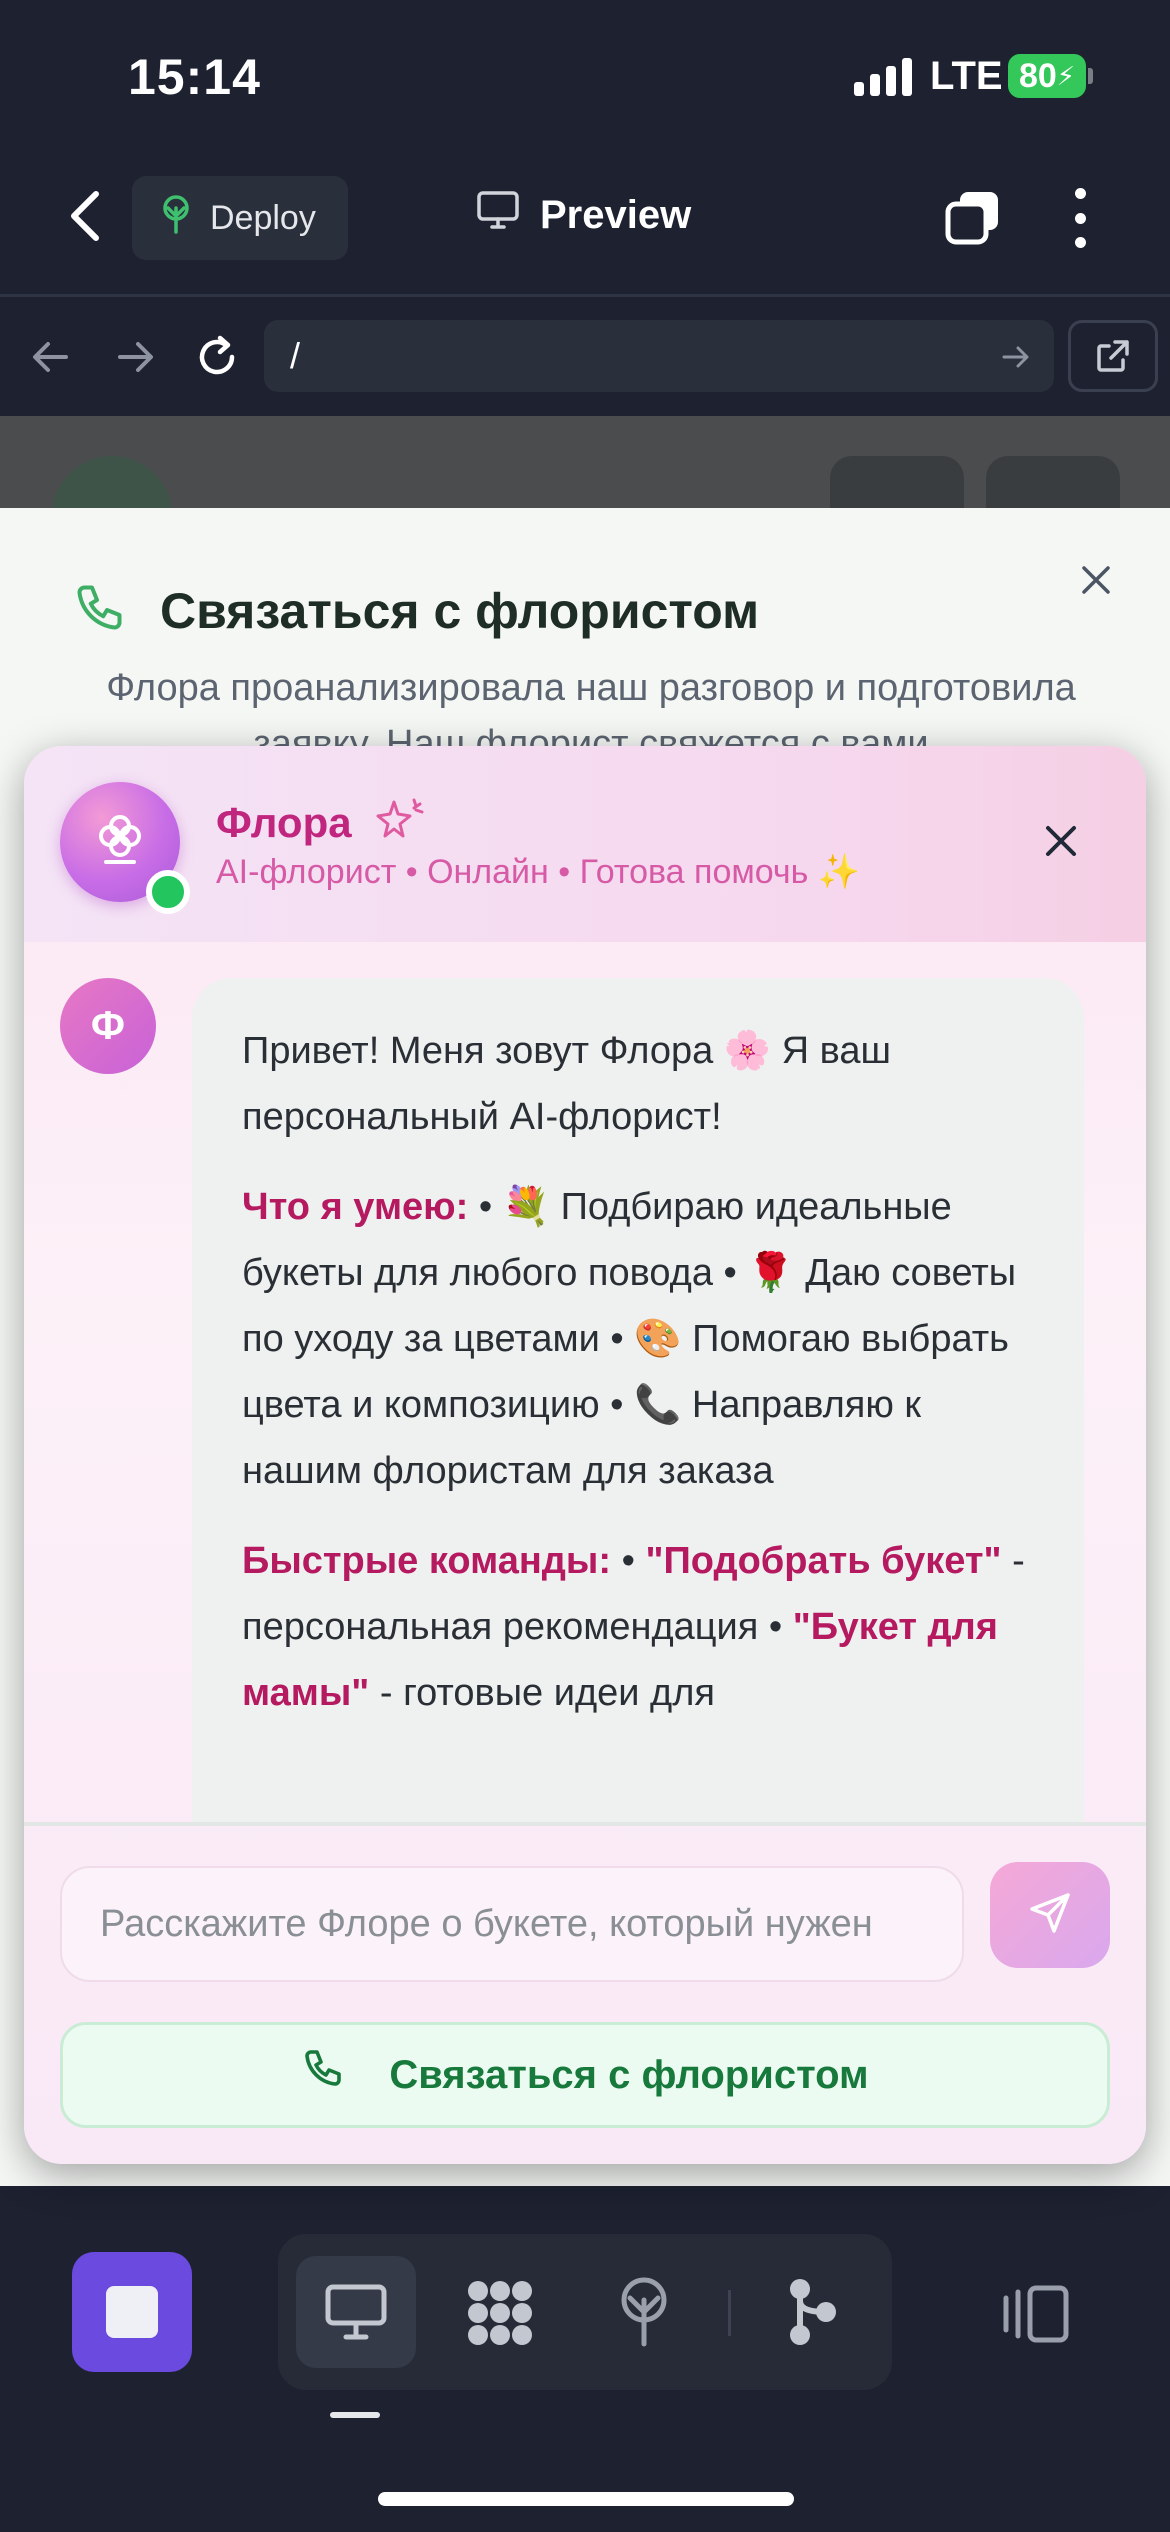 This screenshot has width=1170, height=2532. I want to click on preview-view-button, so click(356, 2312).